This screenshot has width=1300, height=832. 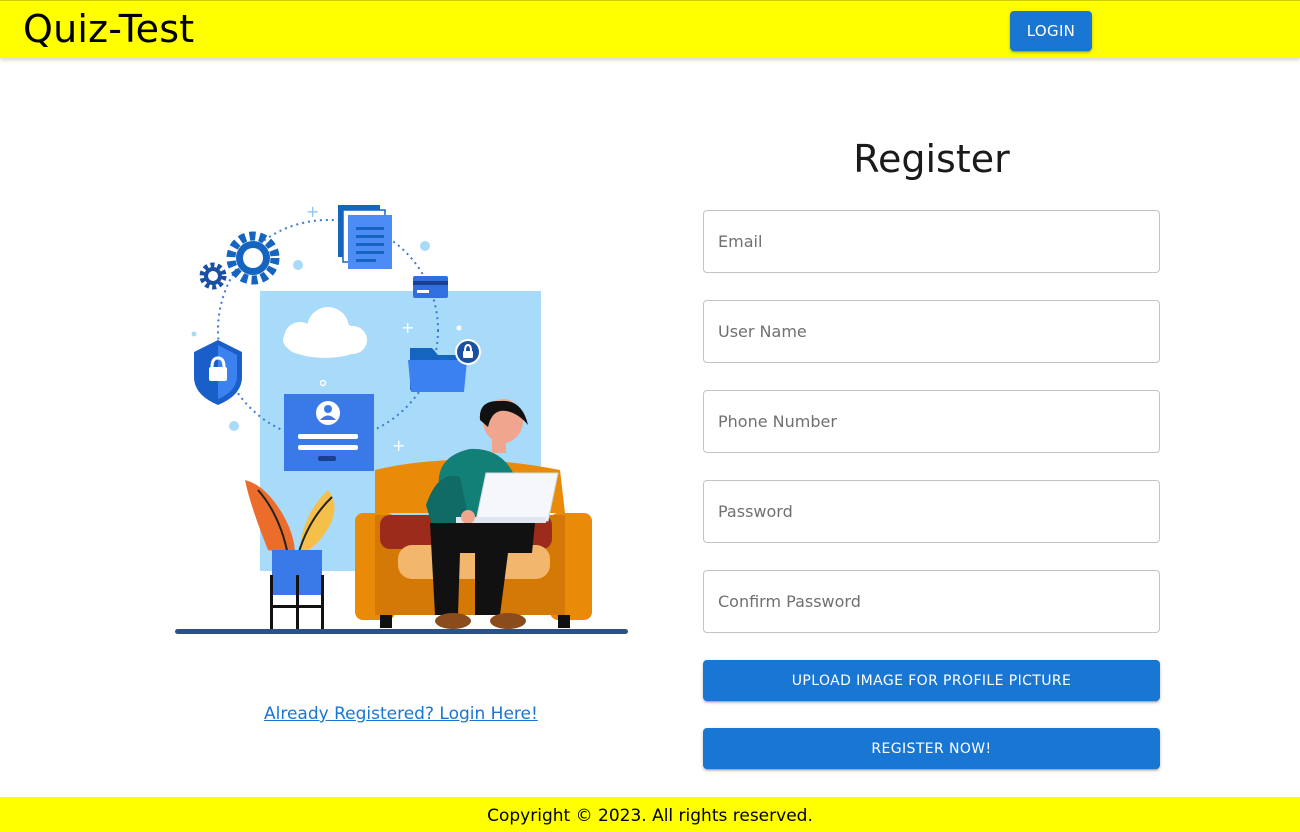 I want to click on confirm-password-field, so click(x=931, y=601).